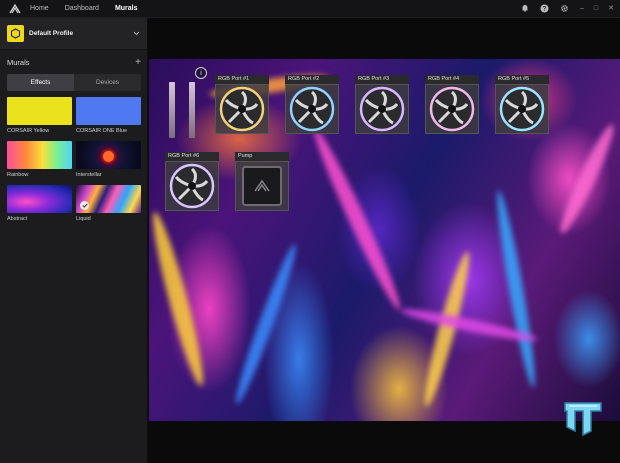  What do you see at coordinates (28, 131) in the screenshot?
I see `effect-label: CORSAIR Yellow` at bounding box center [28, 131].